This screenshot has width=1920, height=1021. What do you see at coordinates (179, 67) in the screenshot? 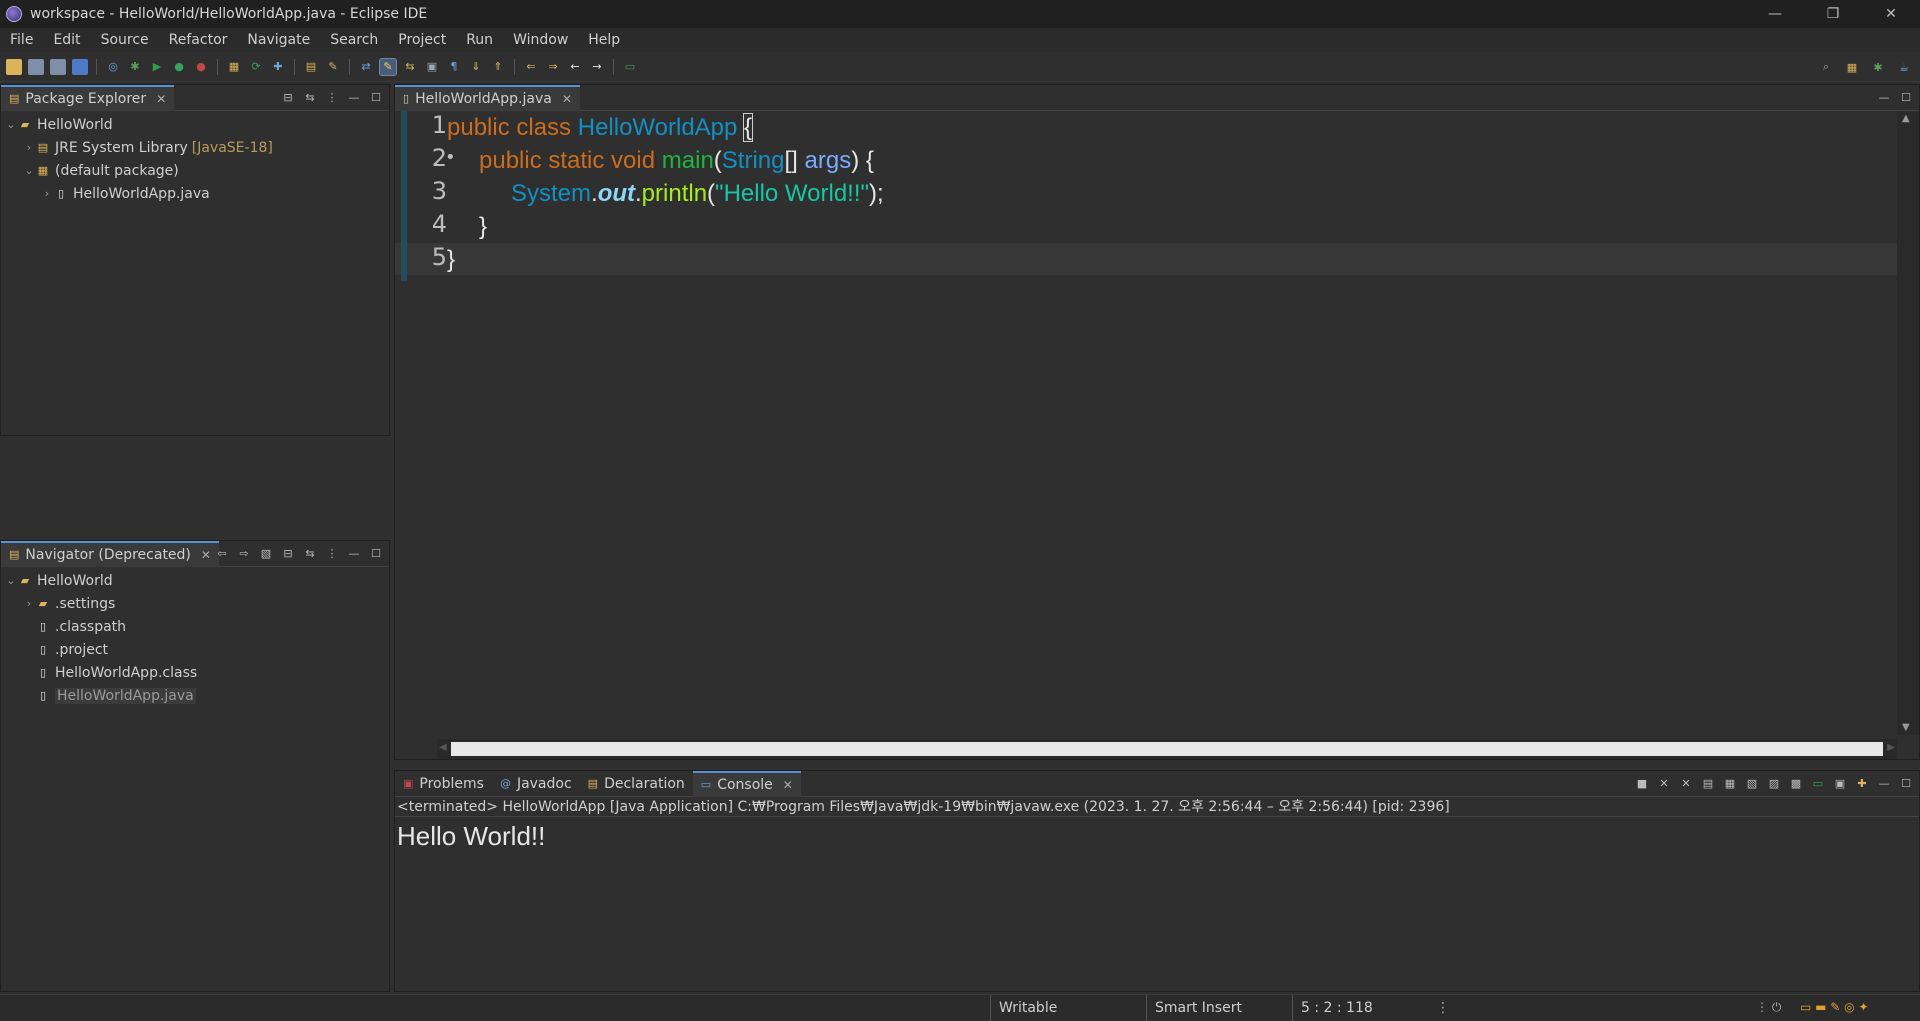
I see `coverage-icon: ●` at bounding box center [179, 67].